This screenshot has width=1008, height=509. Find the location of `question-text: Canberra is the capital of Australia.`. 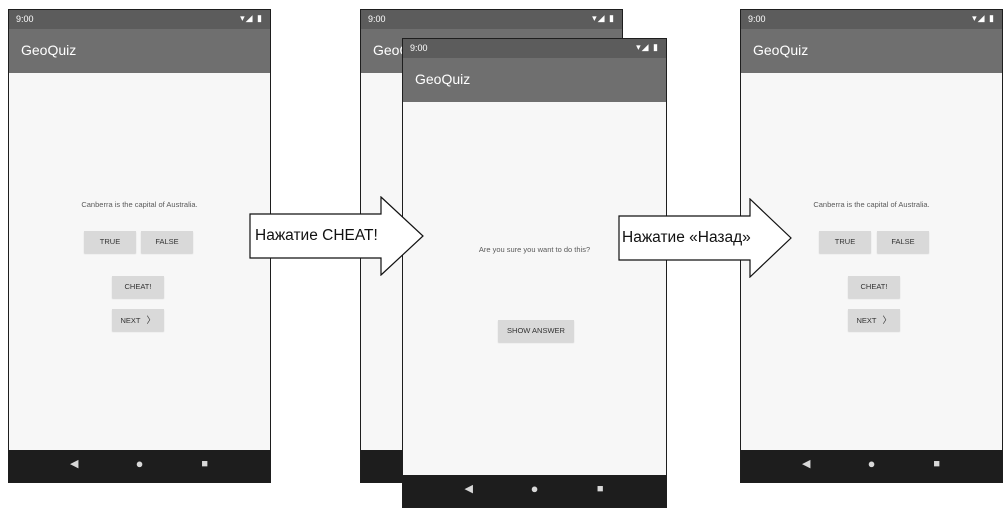

question-text: Canberra is the capital of Australia. is located at coordinates (139, 204).